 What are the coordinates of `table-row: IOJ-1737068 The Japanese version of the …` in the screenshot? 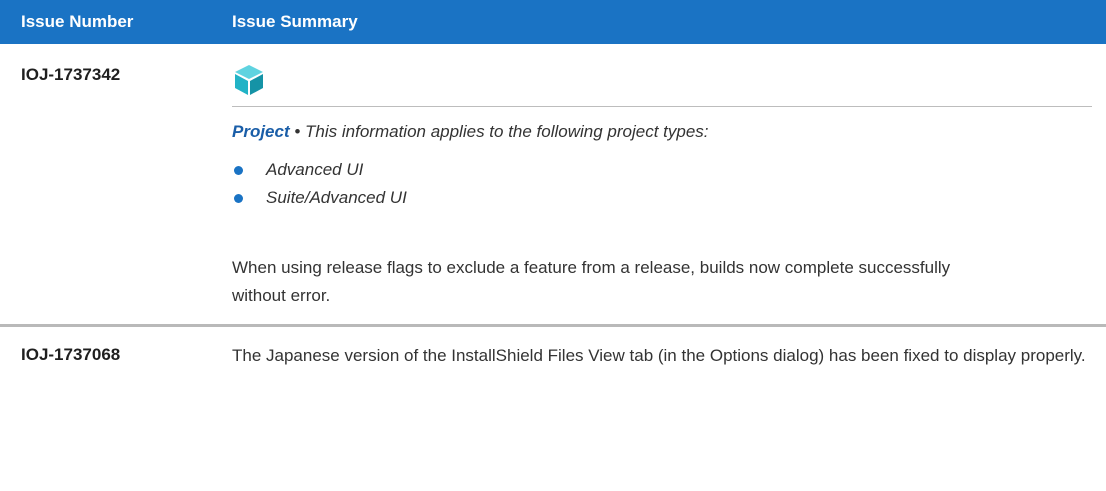 It's located at (553, 348).